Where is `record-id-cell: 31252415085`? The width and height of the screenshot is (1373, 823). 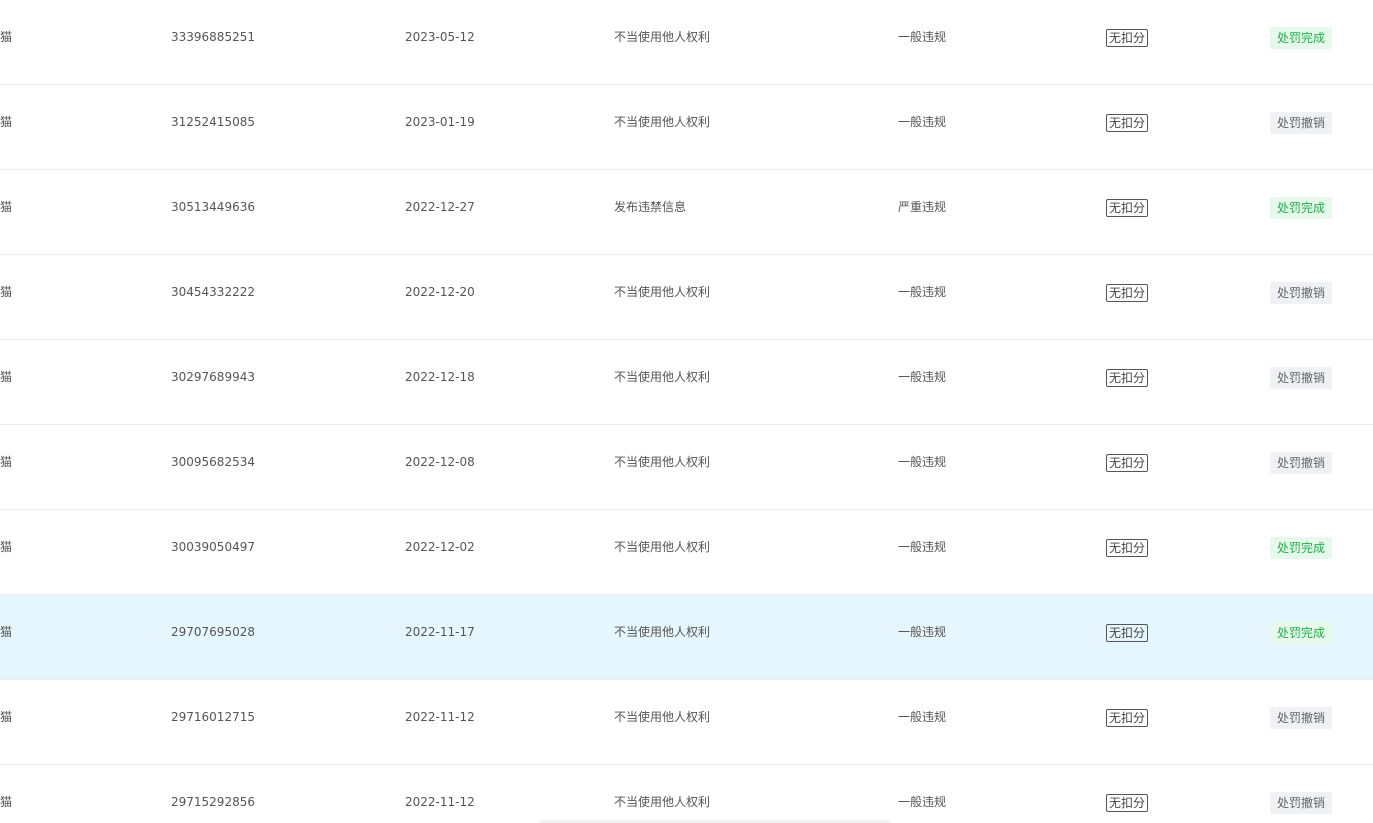 record-id-cell: 31252415085 is located at coordinates (213, 122).